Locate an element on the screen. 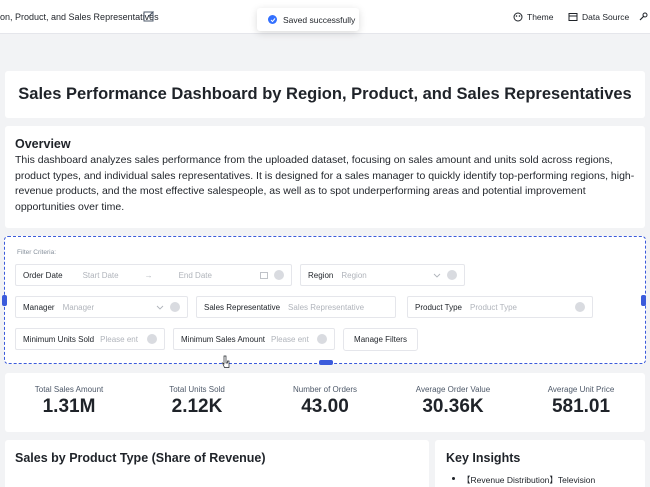  kpi-total-units-sold: Total Units Sold 2.12K is located at coordinates (197, 402).